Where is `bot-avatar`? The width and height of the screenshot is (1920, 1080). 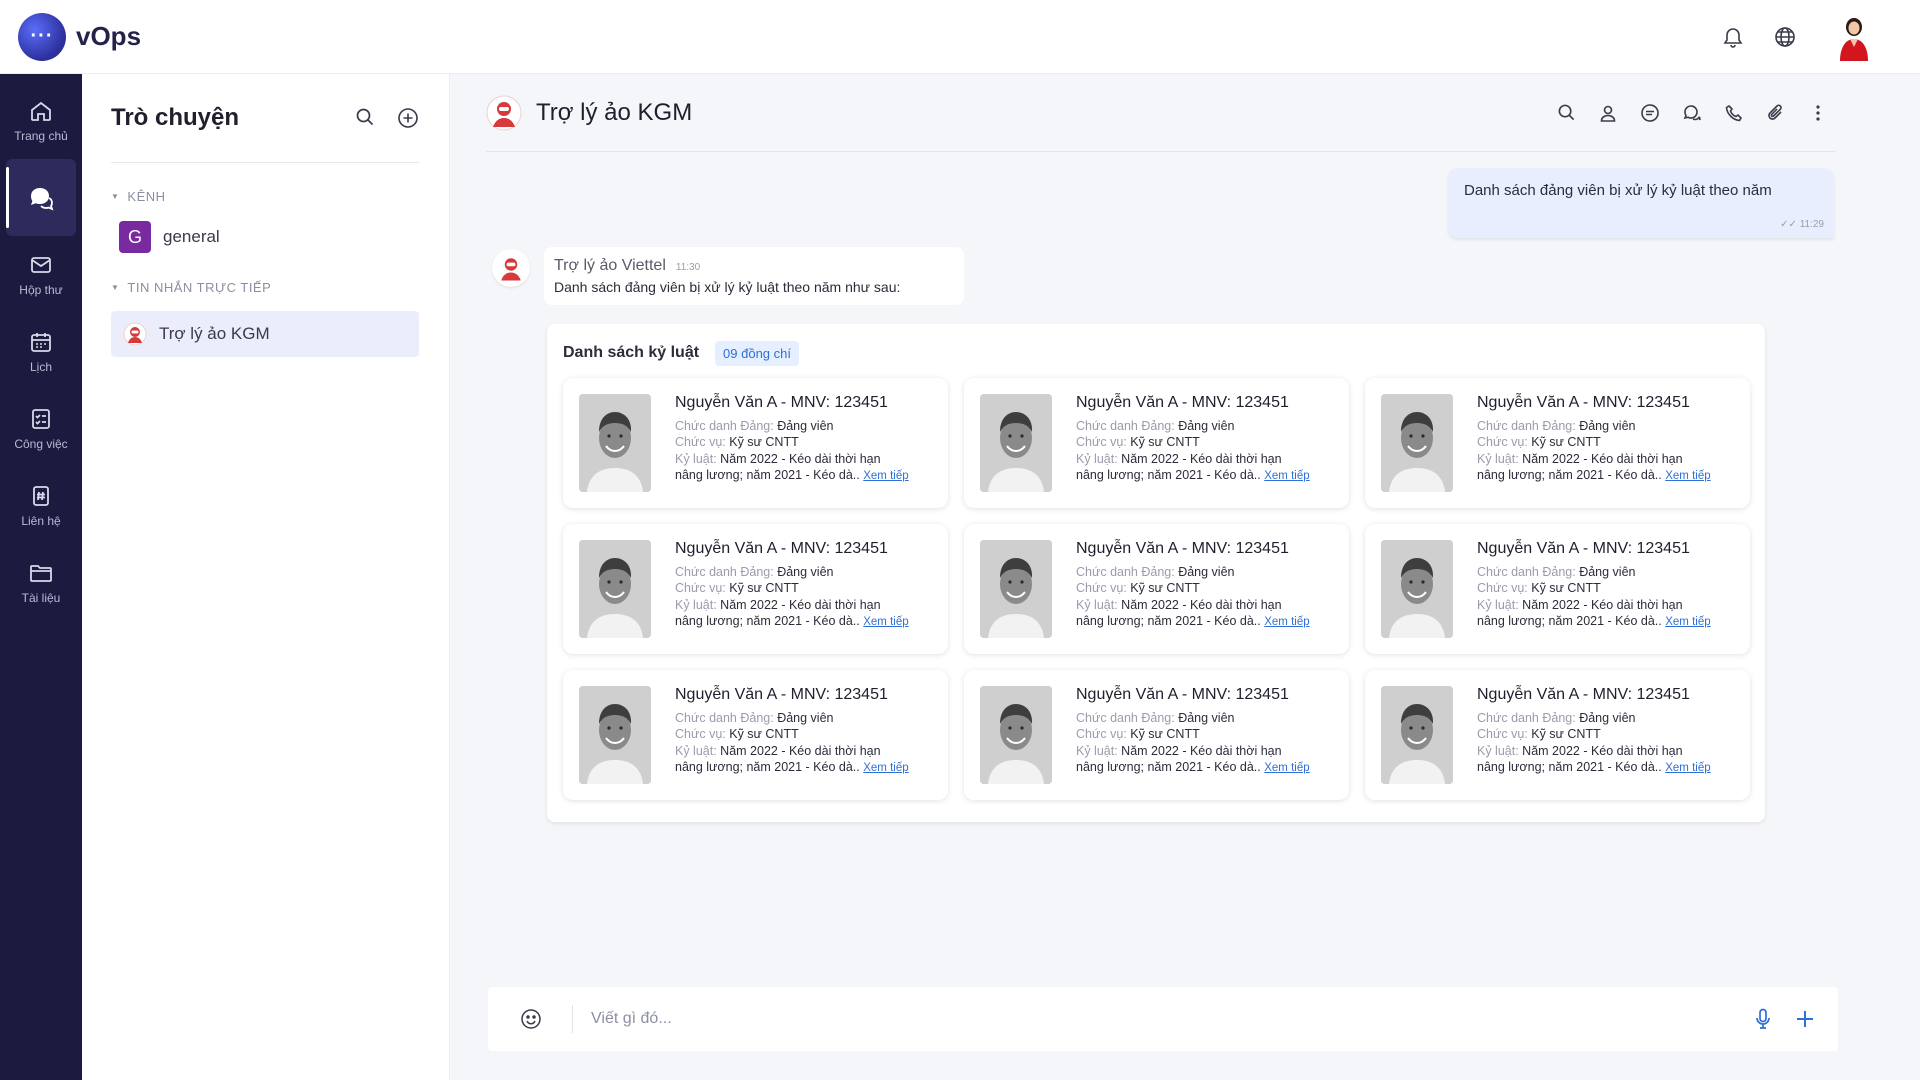
bot-avatar is located at coordinates (511, 268).